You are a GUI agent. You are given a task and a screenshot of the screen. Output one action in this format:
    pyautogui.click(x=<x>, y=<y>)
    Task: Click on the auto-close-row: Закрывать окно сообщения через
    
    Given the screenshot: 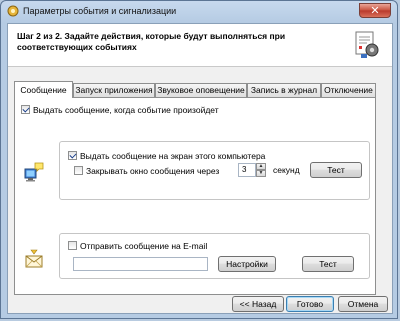 What is the action you would take?
    pyautogui.click(x=146, y=170)
    